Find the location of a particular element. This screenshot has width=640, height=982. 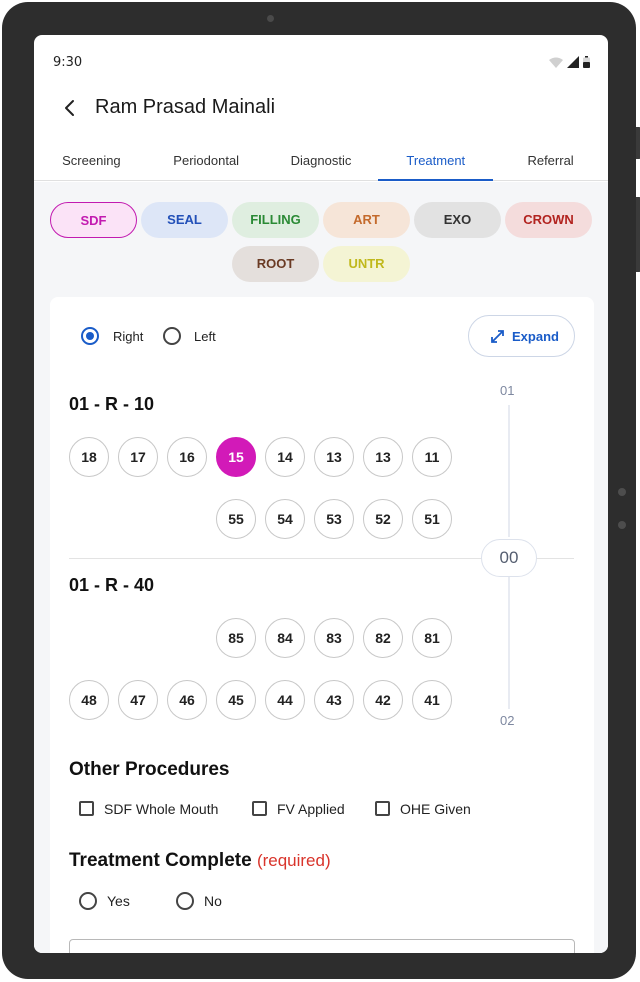

back-button is located at coordinates (70, 108).